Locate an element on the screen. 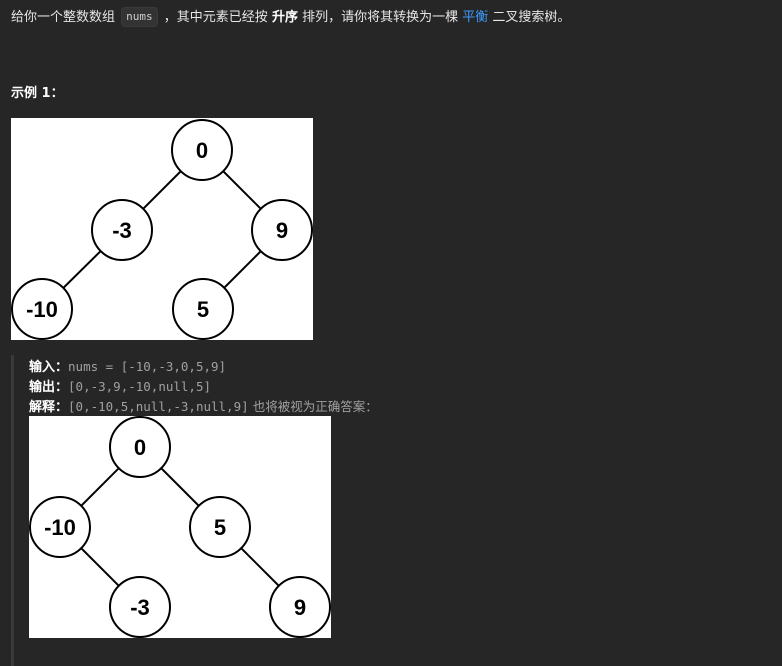 This screenshot has height=666, width=782. description-text-4: 二叉搜索树。 is located at coordinates (531, 17).